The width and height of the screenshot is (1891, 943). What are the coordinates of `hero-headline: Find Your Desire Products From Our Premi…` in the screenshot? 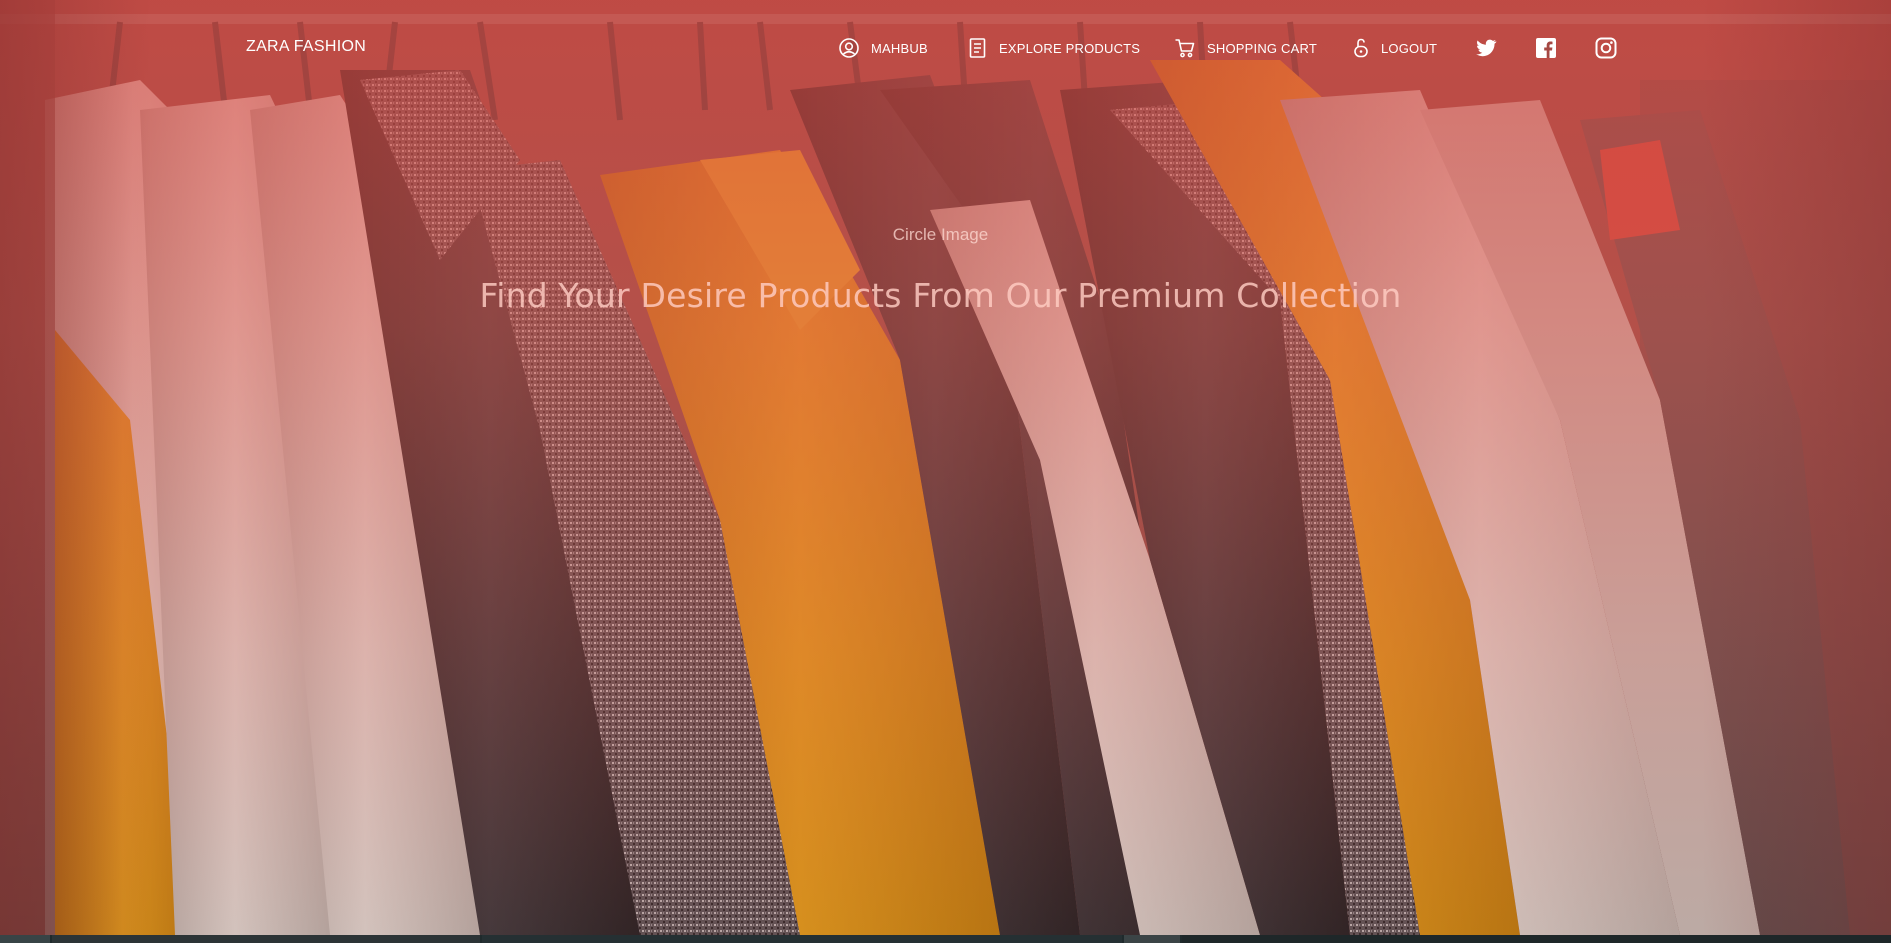 It's located at (940, 295).